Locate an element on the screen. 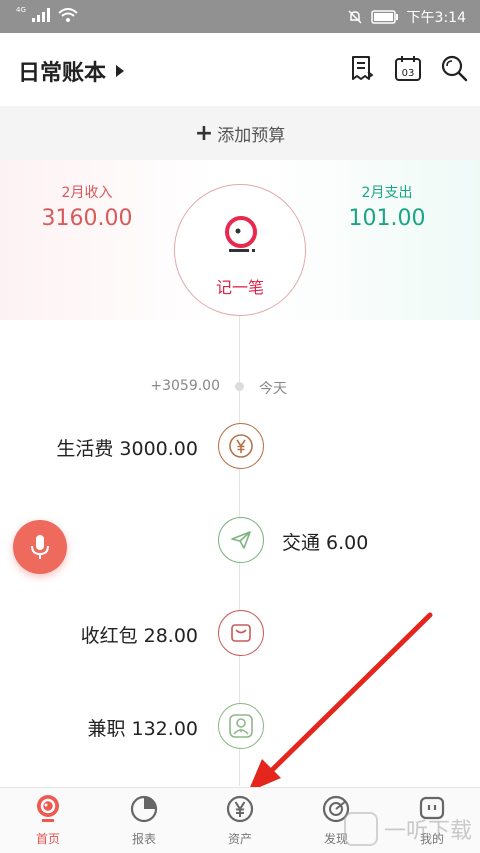 The image size is (480, 853). ledger-title: 日常账本 is located at coordinates (62, 73).